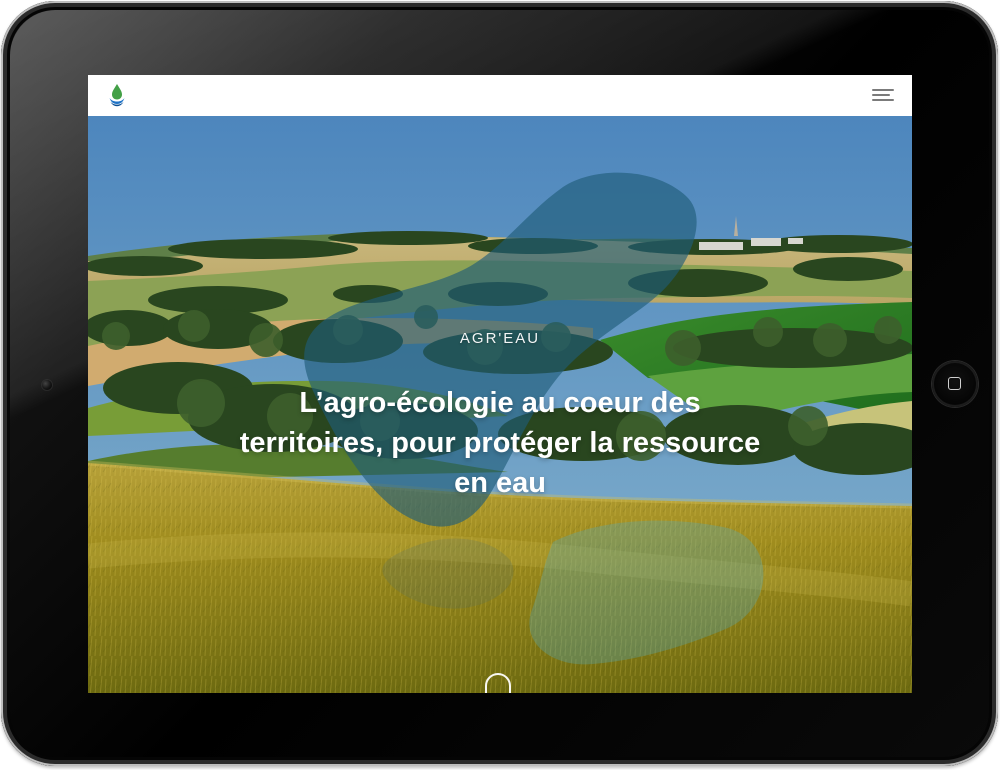 The image size is (1000, 770). I want to click on site-header, so click(500, 95).